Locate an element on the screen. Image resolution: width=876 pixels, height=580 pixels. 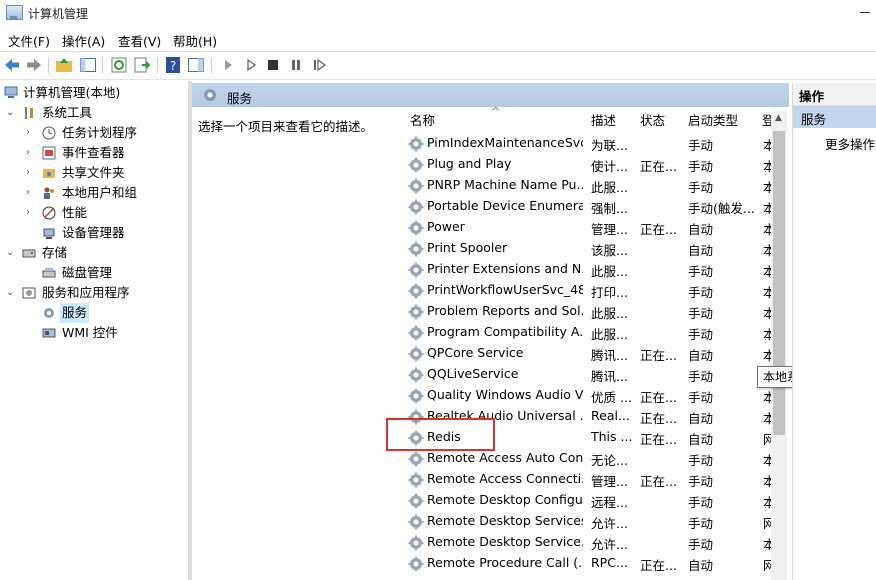
pause-service-icon is located at coordinates (296, 65).